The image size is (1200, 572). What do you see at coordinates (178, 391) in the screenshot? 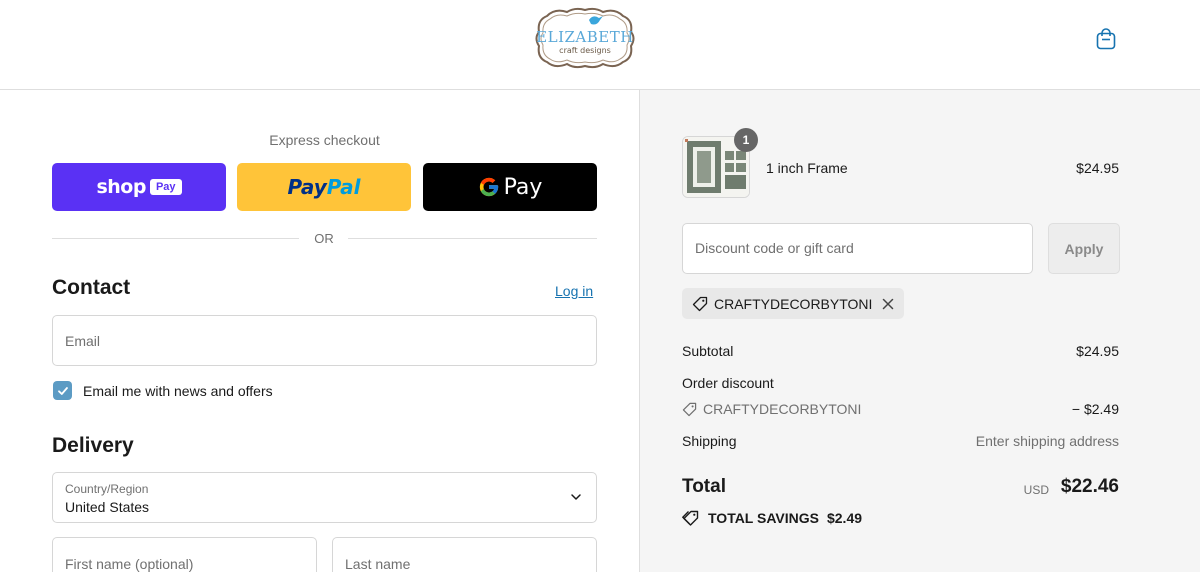
I see `newsletter-label: Email me with news and offers` at bounding box center [178, 391].